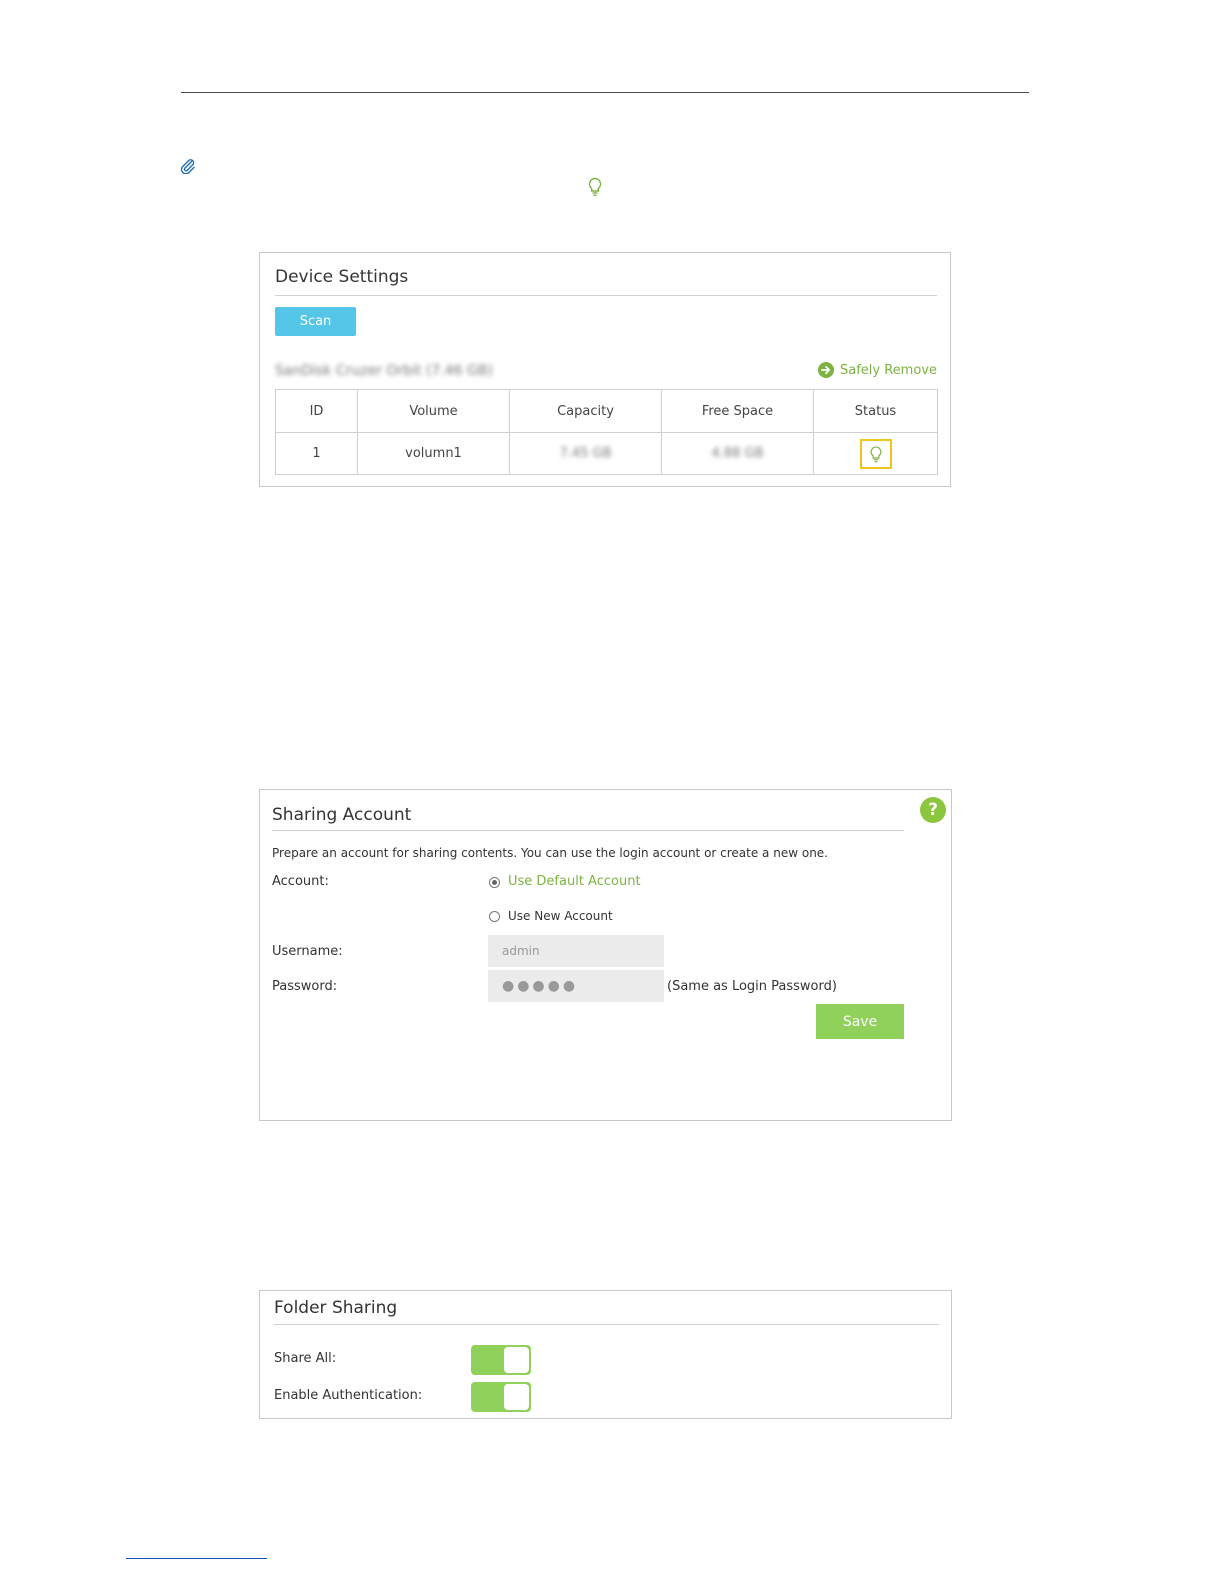 This screenshot has height=1584, width=1224. Describe the element at coordinates (316, 411) in the screenshot. I see `column-header-id: ID` at that location.